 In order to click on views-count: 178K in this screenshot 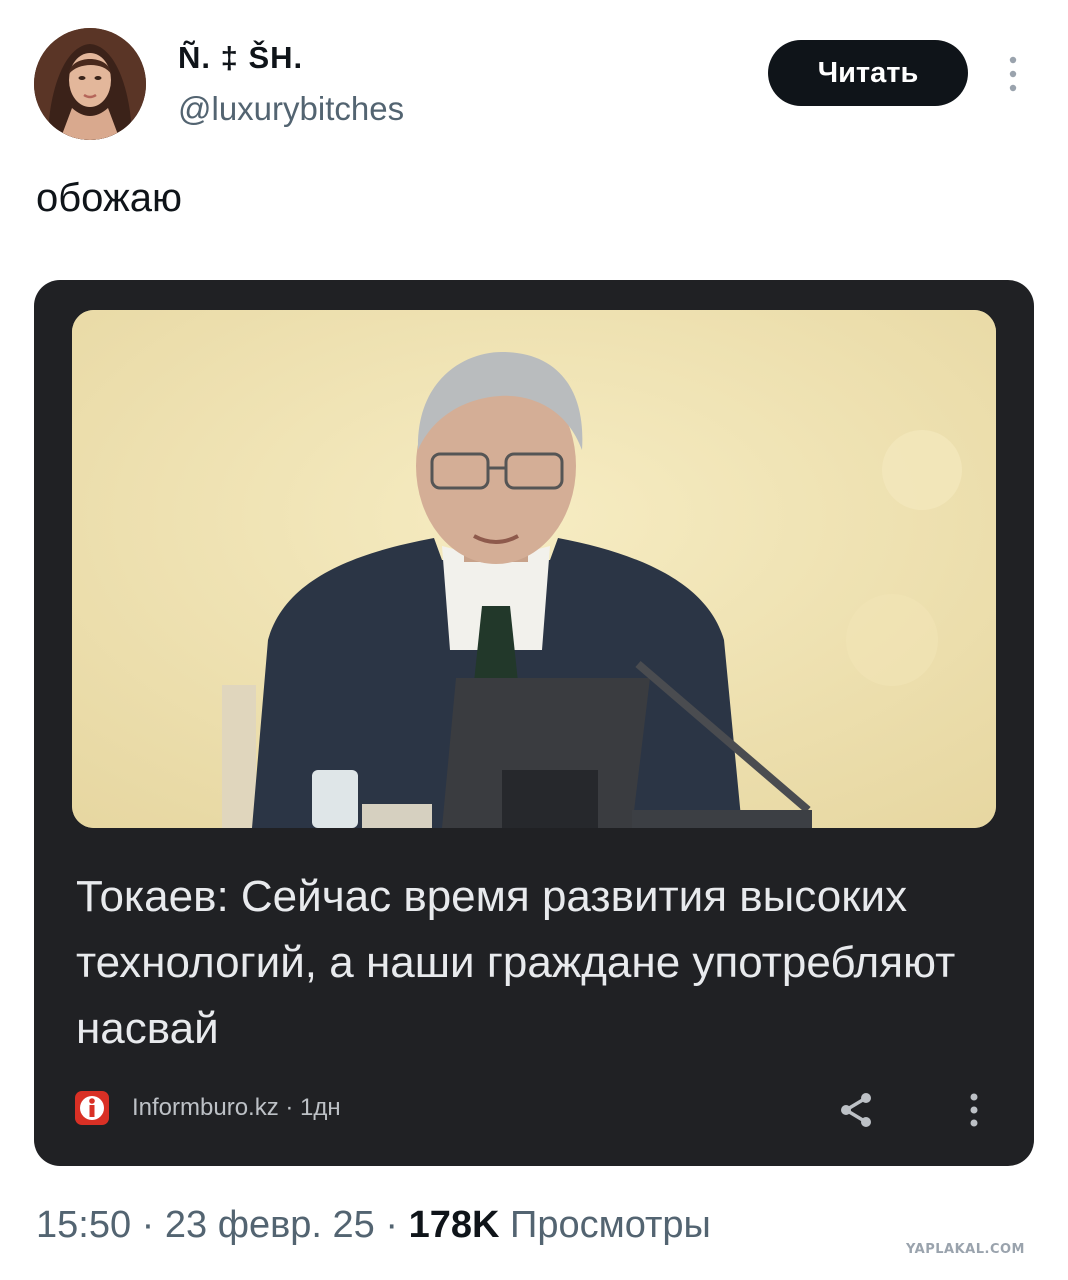, I will do `click(454, 1225)`.